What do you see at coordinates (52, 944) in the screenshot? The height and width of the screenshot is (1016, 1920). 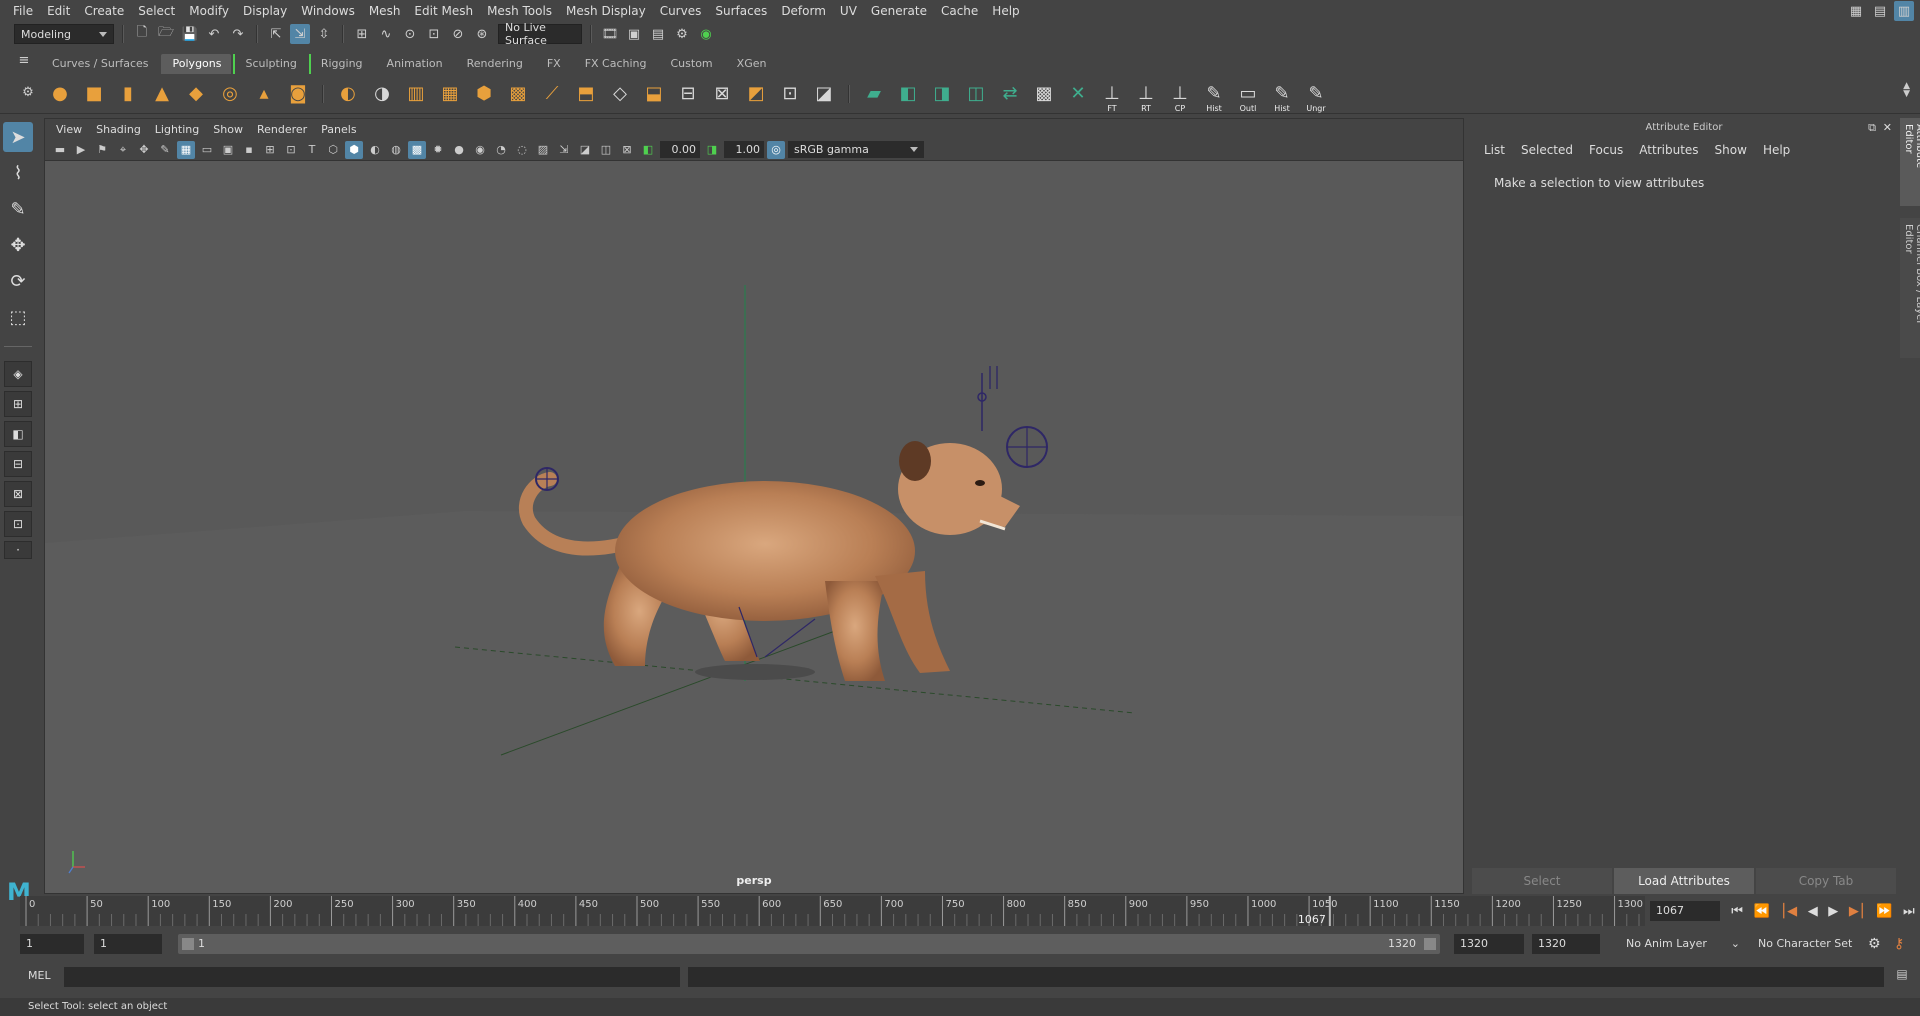 I see `animation-start-field: 1` at bounding box center [52, 944].